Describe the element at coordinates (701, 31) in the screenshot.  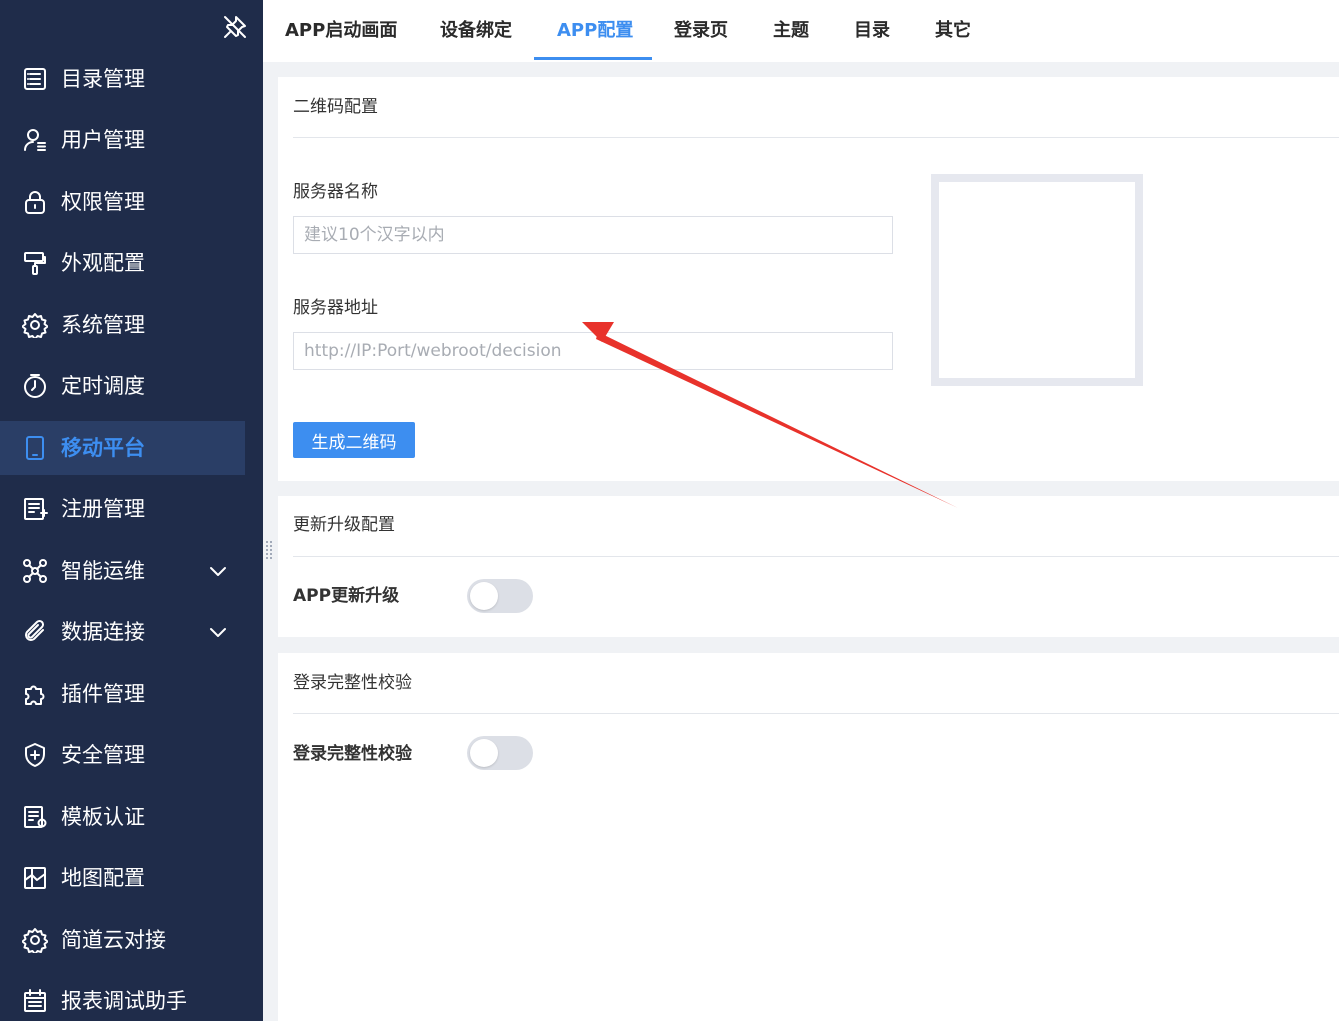
I see `tab-login-page: 登录页` at that location.